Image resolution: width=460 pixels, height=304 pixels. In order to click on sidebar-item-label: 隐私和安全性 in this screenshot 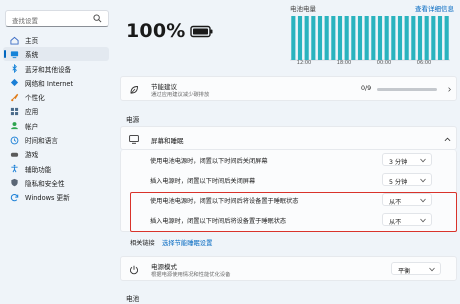, I will do `click(45, 183)`.